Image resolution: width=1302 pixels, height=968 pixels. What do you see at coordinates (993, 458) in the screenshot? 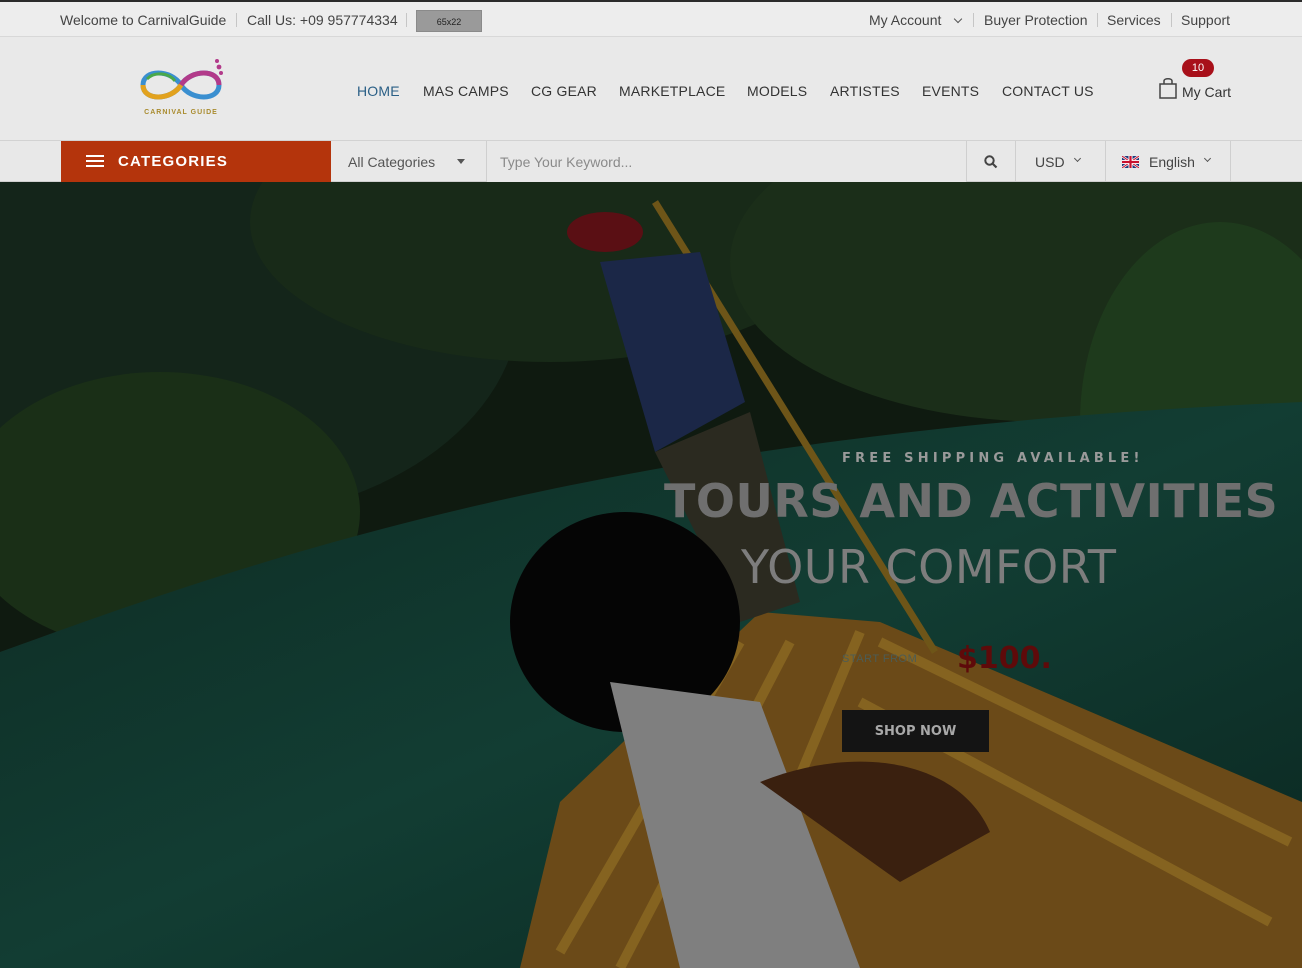
I see `hero-kicker: FREE SHIPPING AVAILABLE!` at bounding box center [993, 458].